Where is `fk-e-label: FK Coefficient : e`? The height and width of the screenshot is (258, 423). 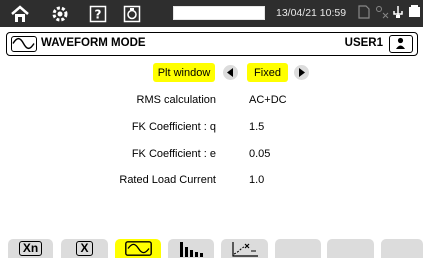
fk-e-label: FK Coefficient : e is located at coordinates (173, 154).